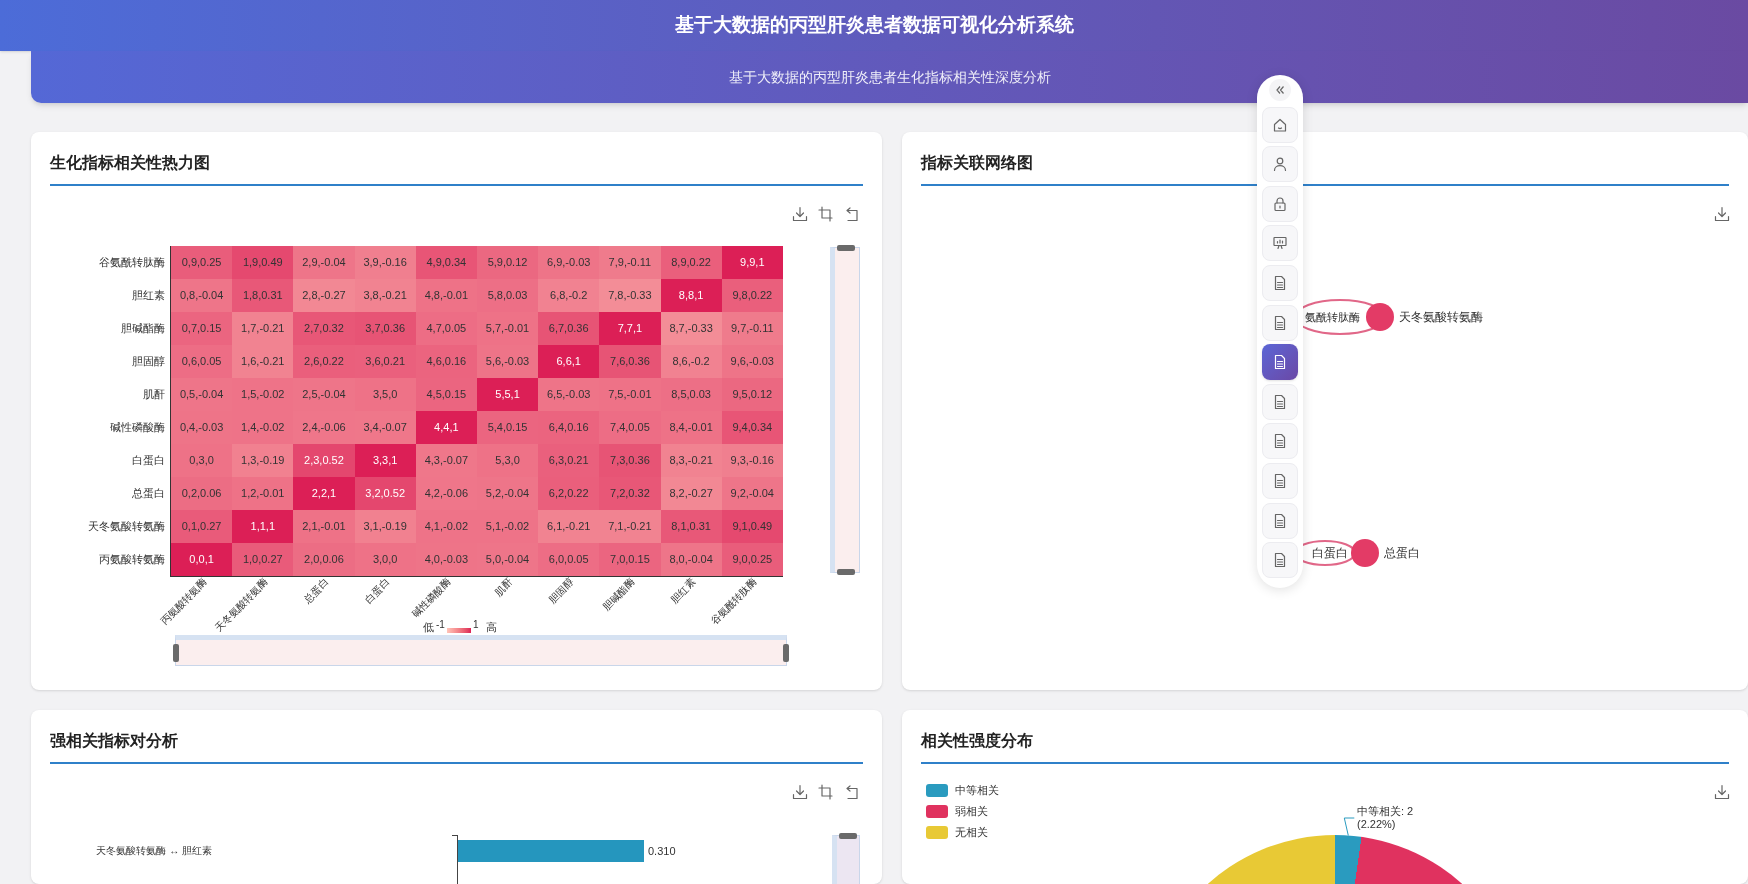 The height and width of the screenshot is (884, 1748). I want to click on axis-label: 白蛋白, so click(377, 590).